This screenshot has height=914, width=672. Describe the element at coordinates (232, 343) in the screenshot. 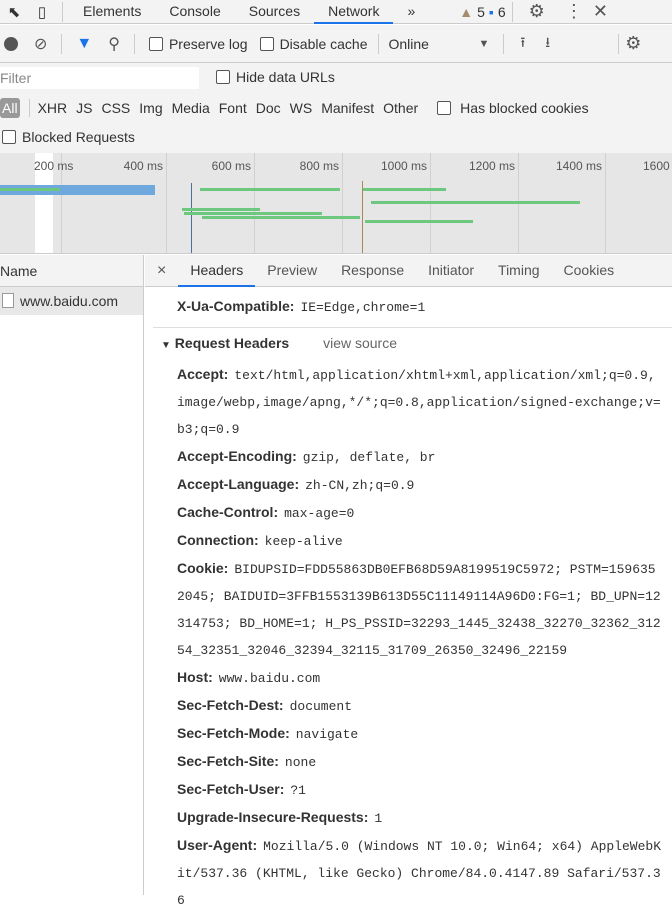

I see `section-title: Request Headers` at that location.